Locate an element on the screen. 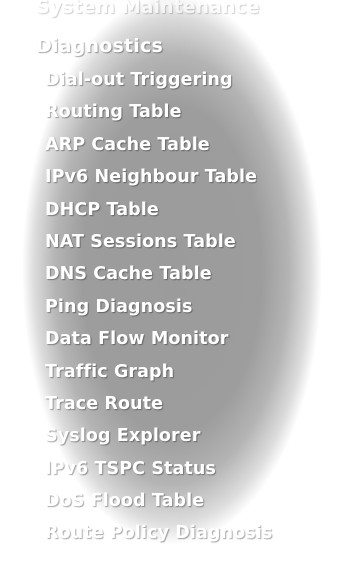  menu-item-data-flow-monitor: Data Flow Monitor is located at coordinates (158, 339).